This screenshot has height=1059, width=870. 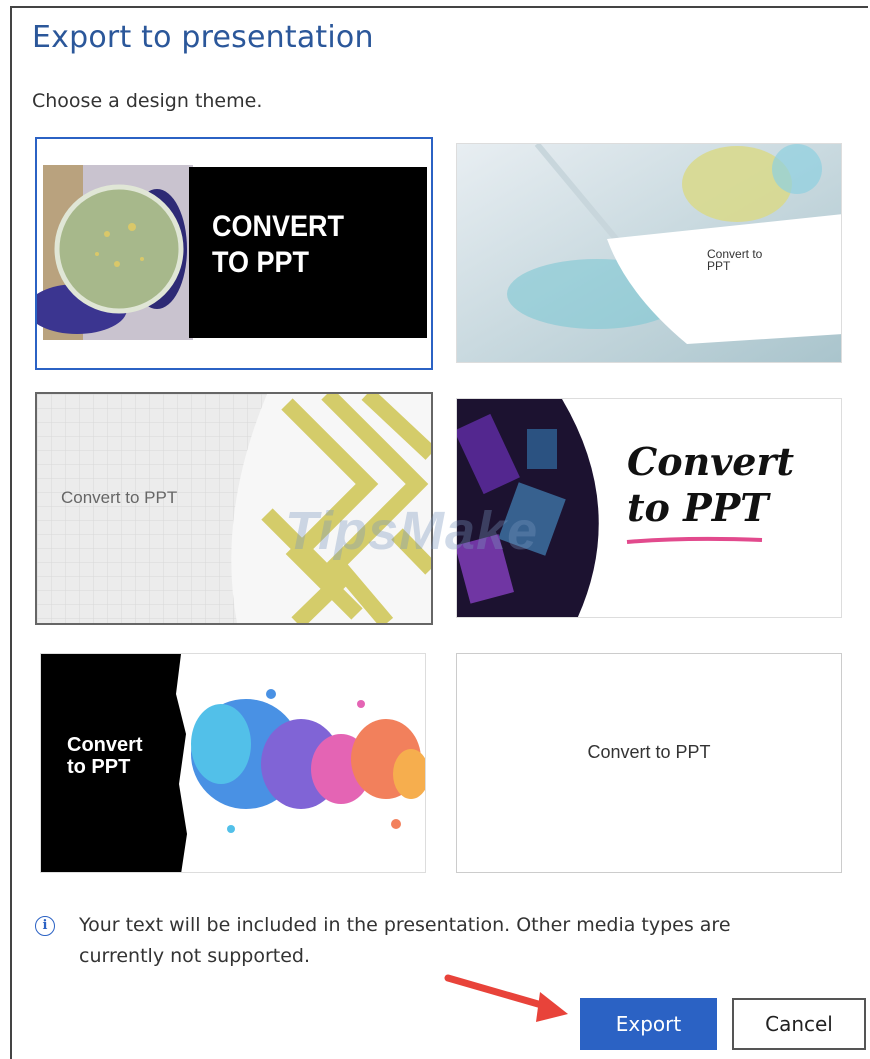 I want to click on theme-2-image, so click(x=649, y=253).